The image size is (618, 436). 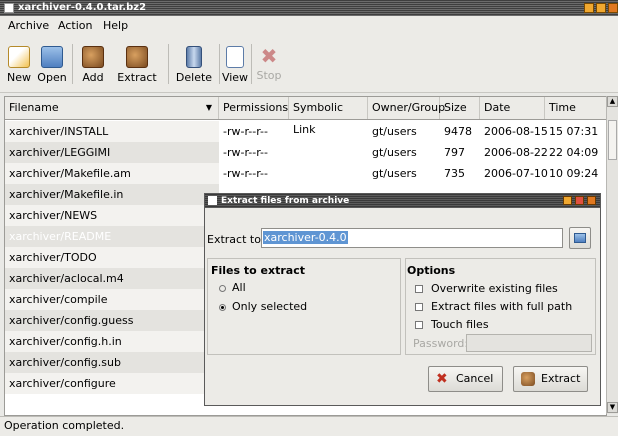 I want to click on extract-to-input: xarchiver-0.4.0, so click(x=412, y=238).